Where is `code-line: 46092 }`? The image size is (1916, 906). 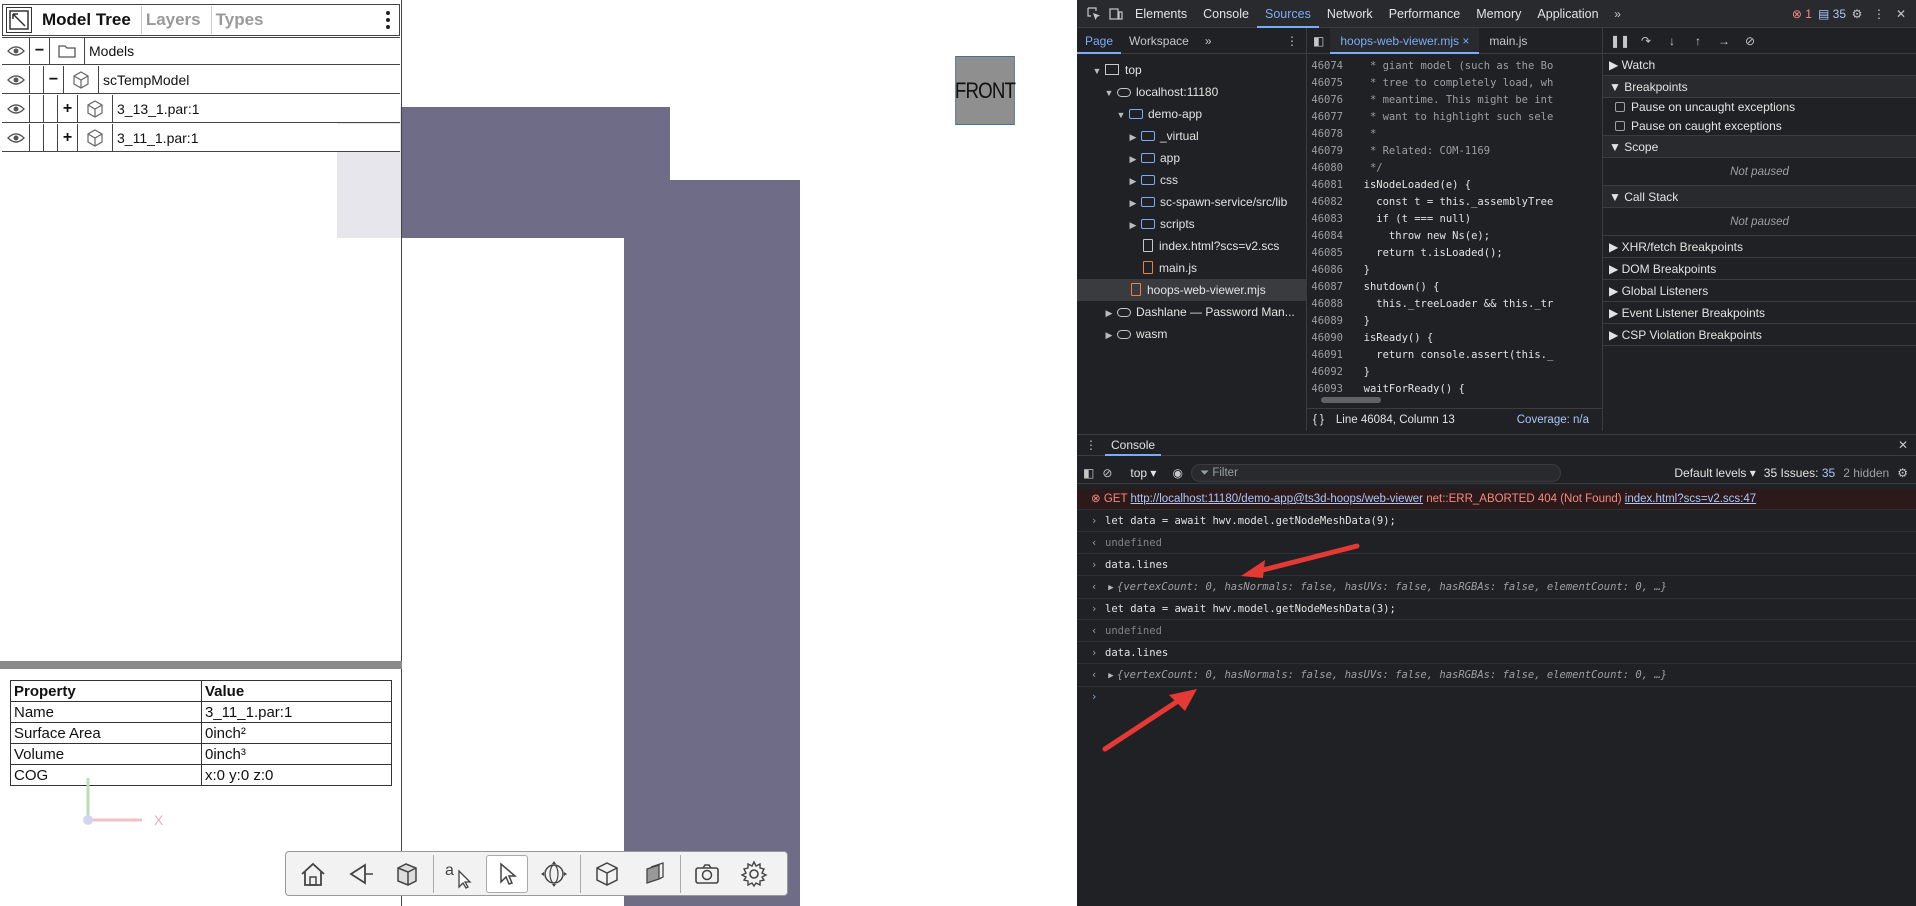
code-line: 46092 } is located at coordinates (1454, 372).